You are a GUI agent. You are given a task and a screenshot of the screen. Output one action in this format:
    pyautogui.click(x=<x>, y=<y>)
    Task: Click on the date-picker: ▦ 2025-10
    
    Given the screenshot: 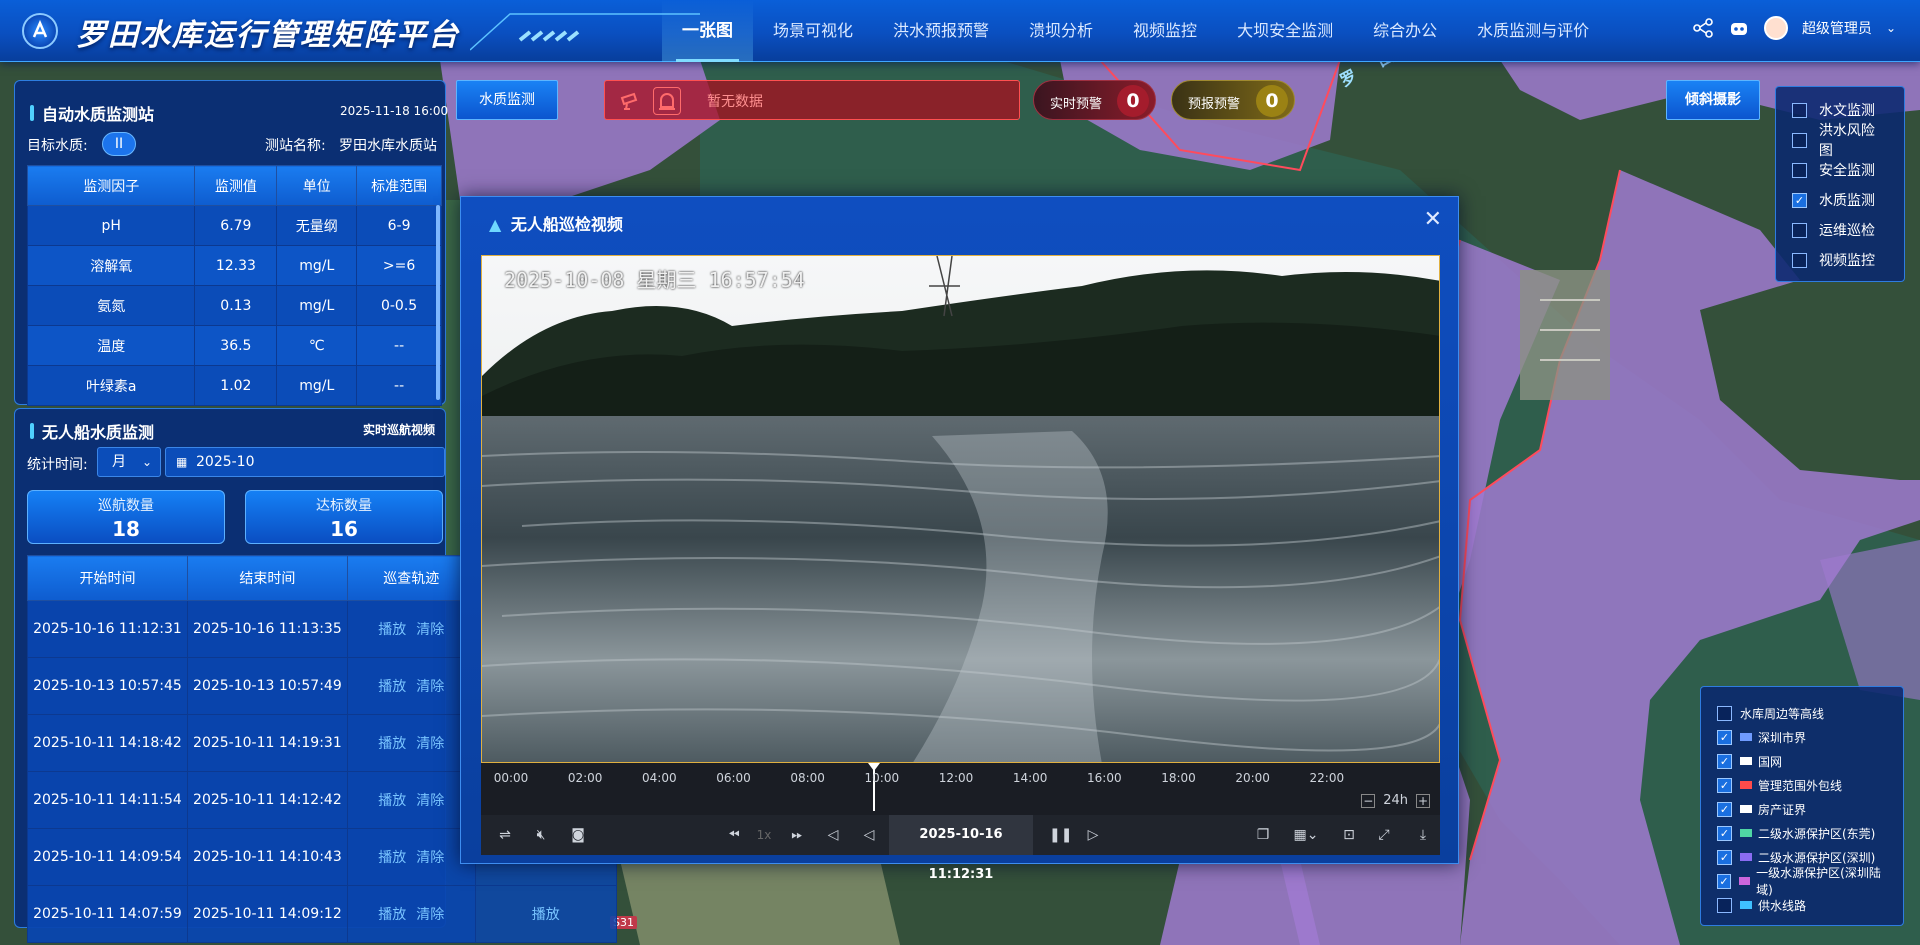 What is the action you would take?
    pyautogui.click(x=305, y=462)
    